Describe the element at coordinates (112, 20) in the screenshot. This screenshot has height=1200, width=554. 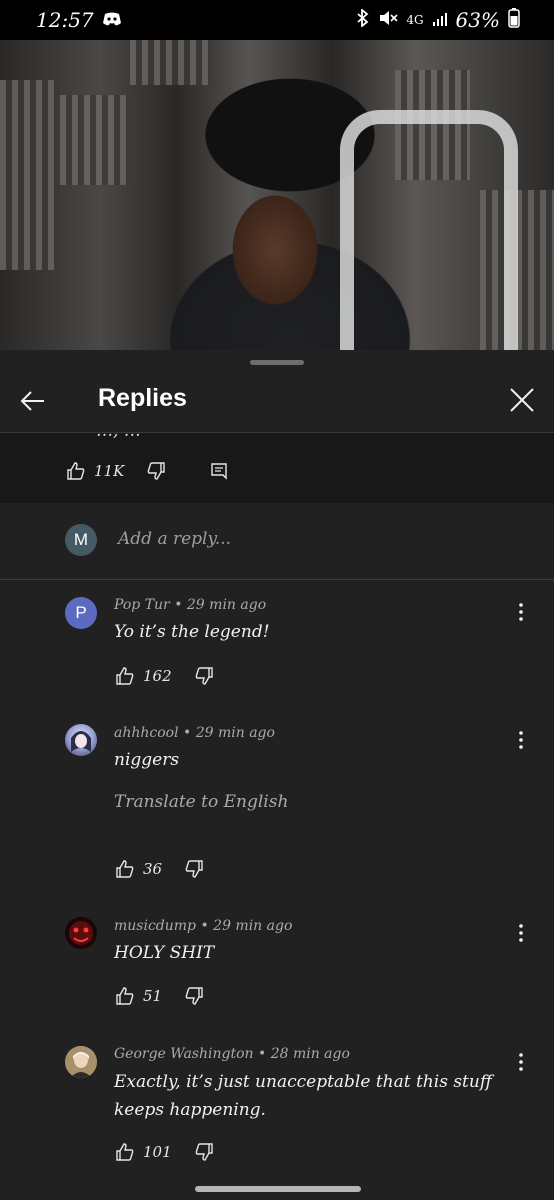
I see `discord-notification-icon` at that location.